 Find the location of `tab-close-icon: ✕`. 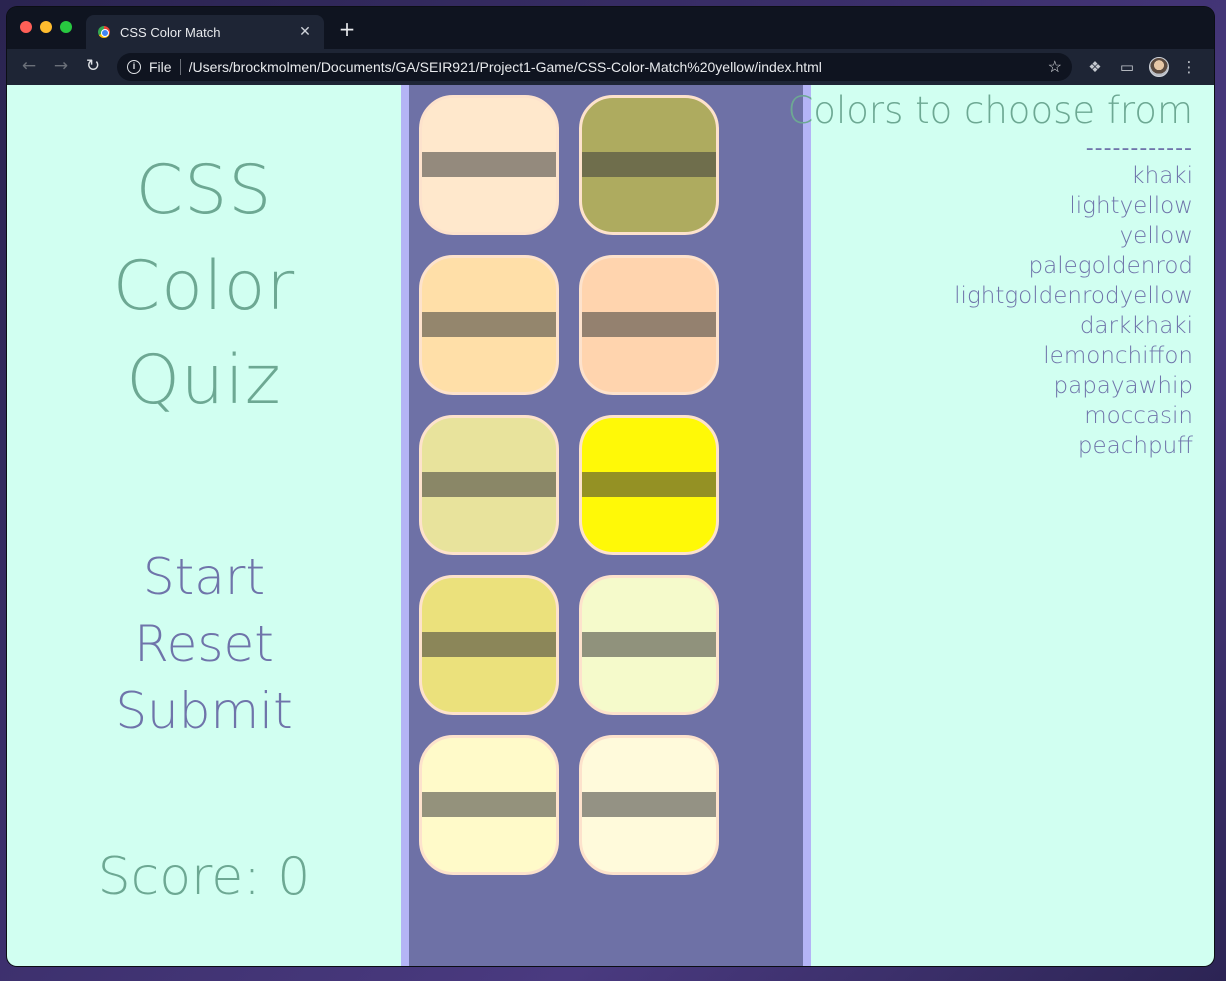

tab-close-icon: ✕ is located at coordinates (305, 32).